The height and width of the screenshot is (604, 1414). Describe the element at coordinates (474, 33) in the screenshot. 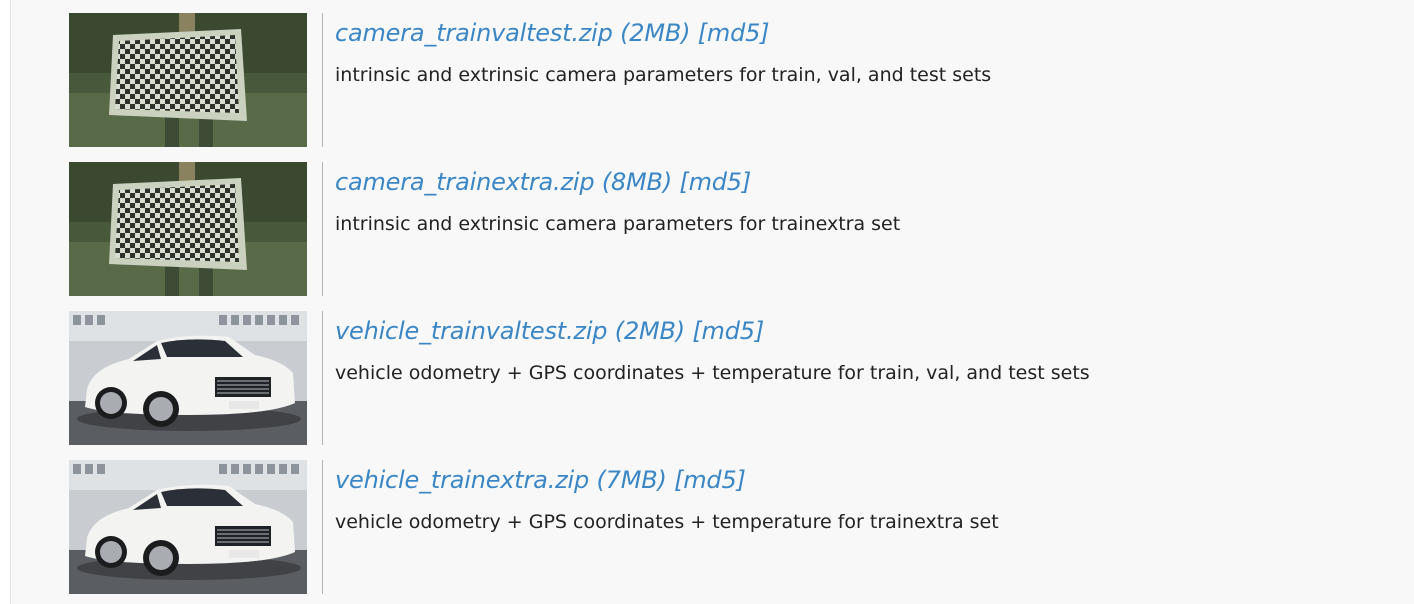

I see `file-name-link: camera_trainvaltest.zip` at that location.